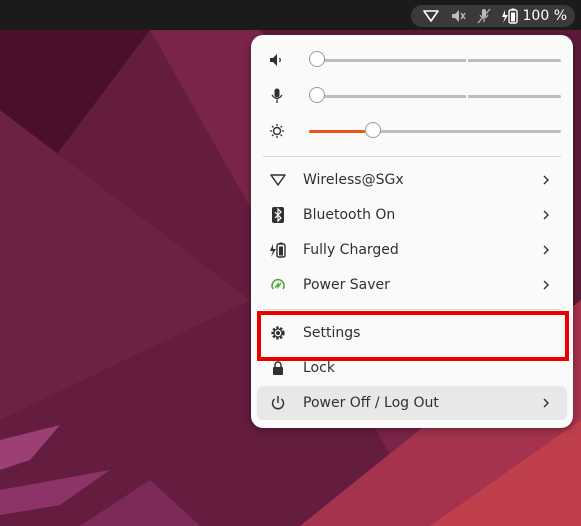 The height and width of the screenshot is (526, 581). I want to click on brightness-icon, so click(277, 131).